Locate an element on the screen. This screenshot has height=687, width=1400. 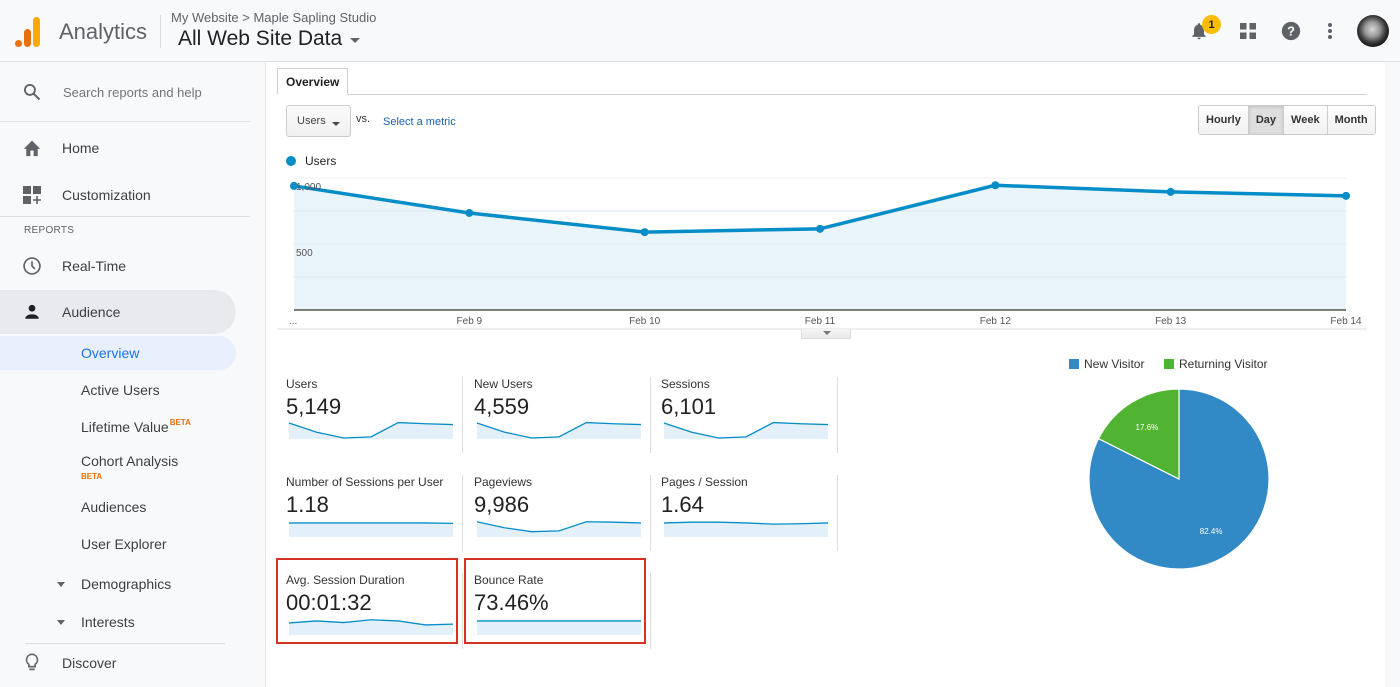
apps-button is located at coordinates (1248, 31).